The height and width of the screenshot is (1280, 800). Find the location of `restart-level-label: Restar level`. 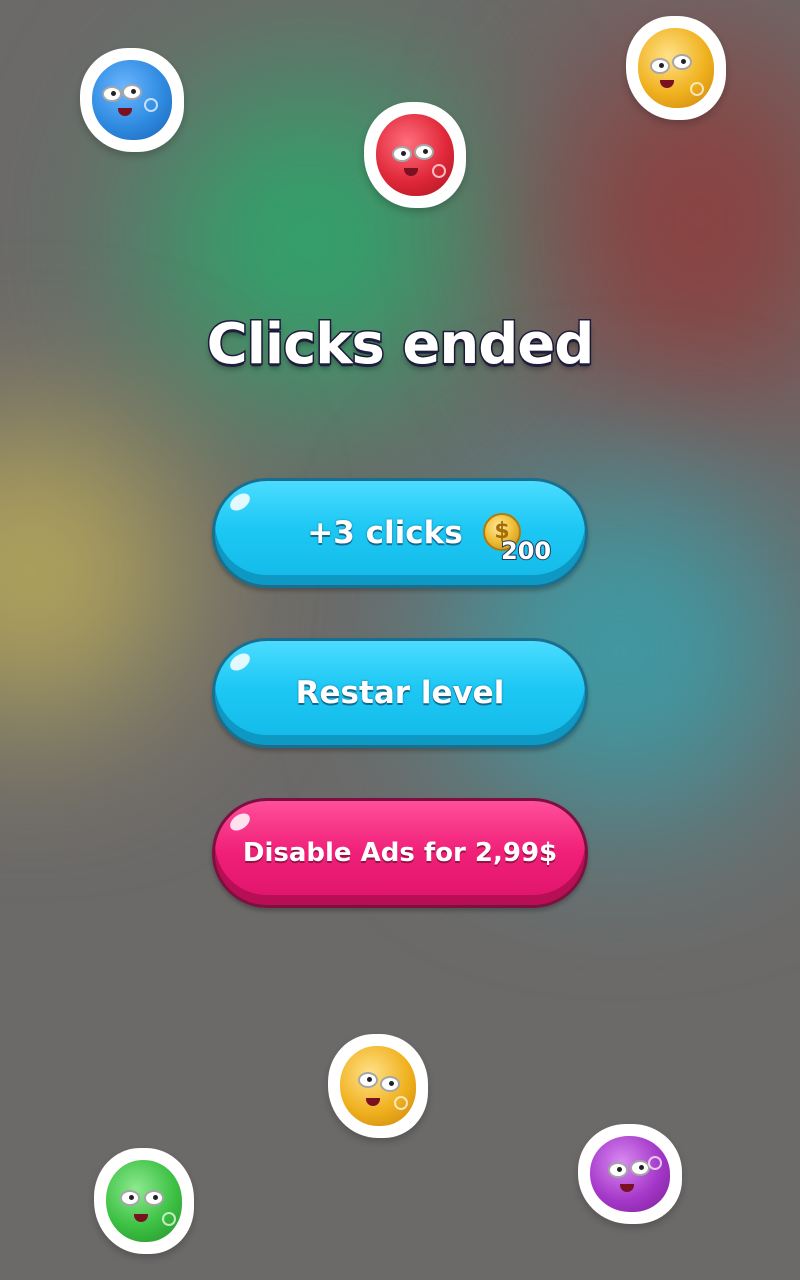

restart-level-label: Restar level is located at coordinates (400, 693).